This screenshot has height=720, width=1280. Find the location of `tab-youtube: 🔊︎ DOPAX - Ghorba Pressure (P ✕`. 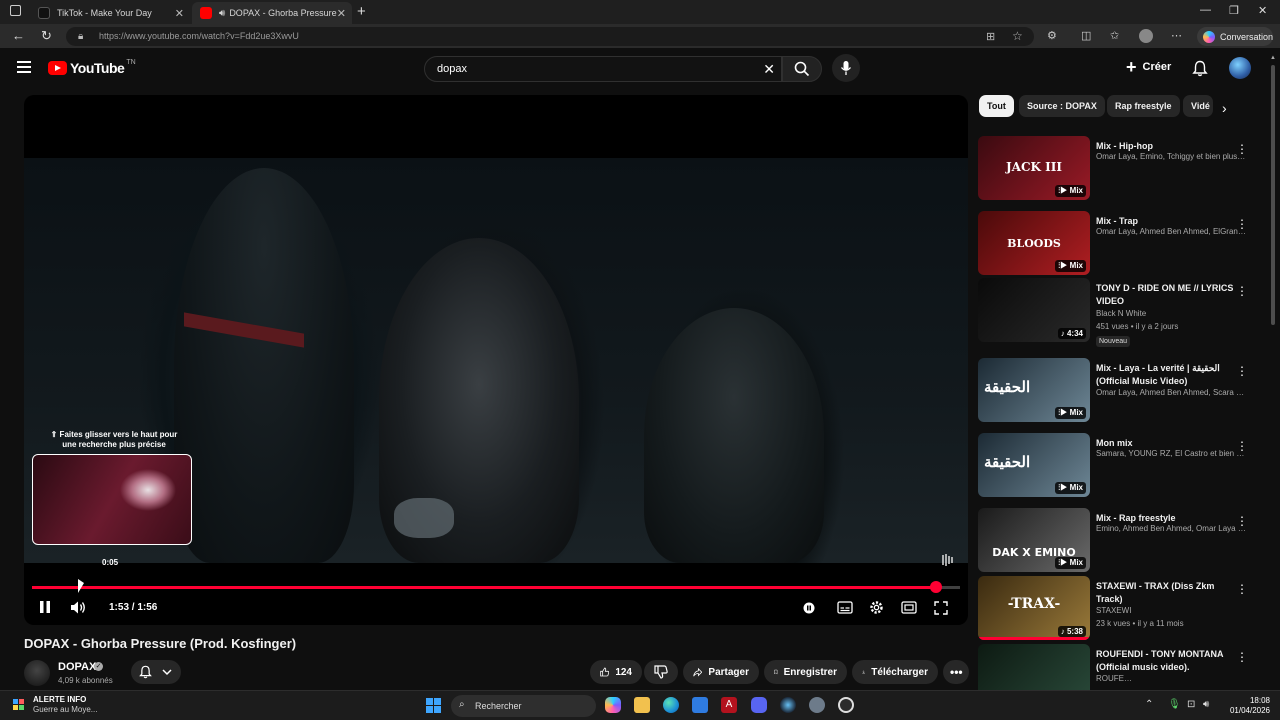

tab-youtube: 🔊︎ DOPAX - Ghorba Pressure (P ✕ is located at coordinates (272, 13).